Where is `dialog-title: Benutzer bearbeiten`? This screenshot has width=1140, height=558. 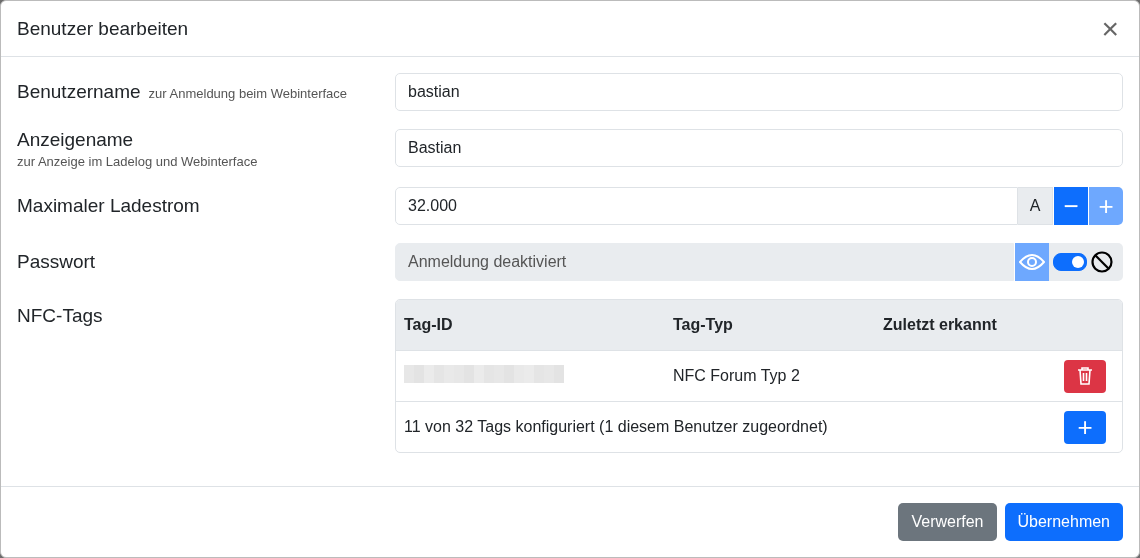 dialog-title: Benutzer bearbeiten is located at coordinates (103, 28).